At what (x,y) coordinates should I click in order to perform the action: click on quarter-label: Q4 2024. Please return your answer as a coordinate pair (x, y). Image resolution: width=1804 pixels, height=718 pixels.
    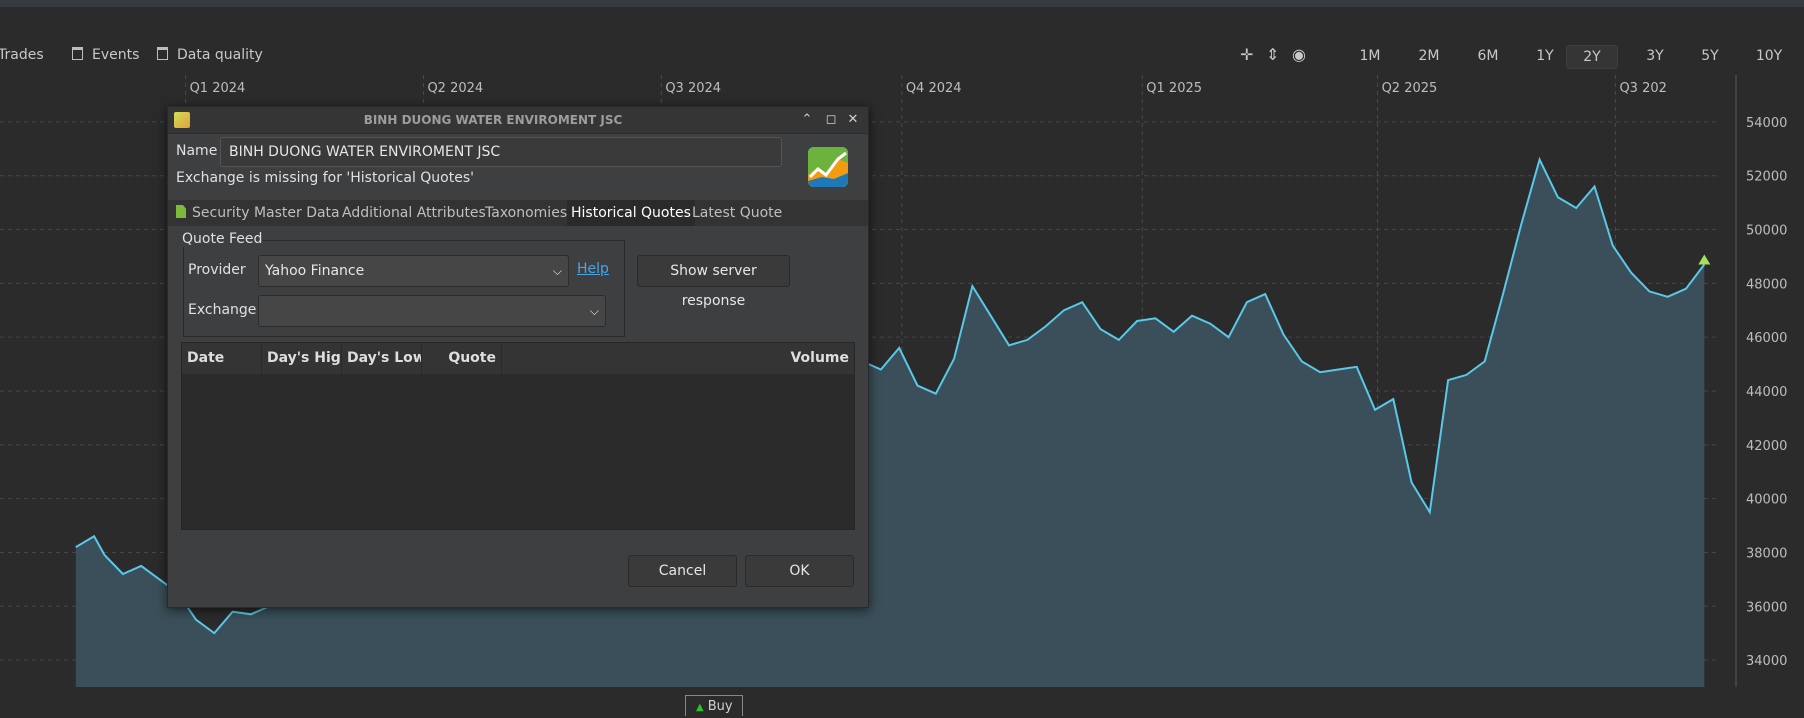
    Looking at the image, I should click on (934, 88).